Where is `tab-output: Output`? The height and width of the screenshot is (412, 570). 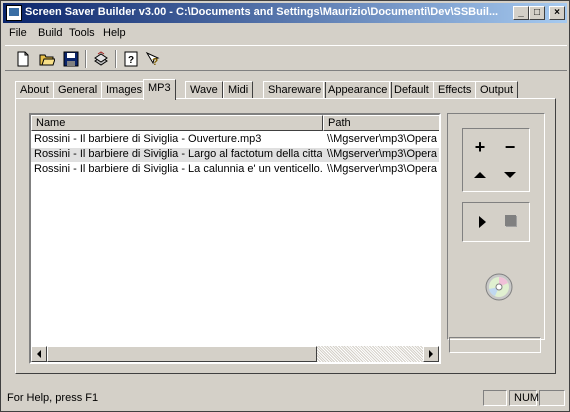 tab-output: Output is located at coordinates (497, 90).